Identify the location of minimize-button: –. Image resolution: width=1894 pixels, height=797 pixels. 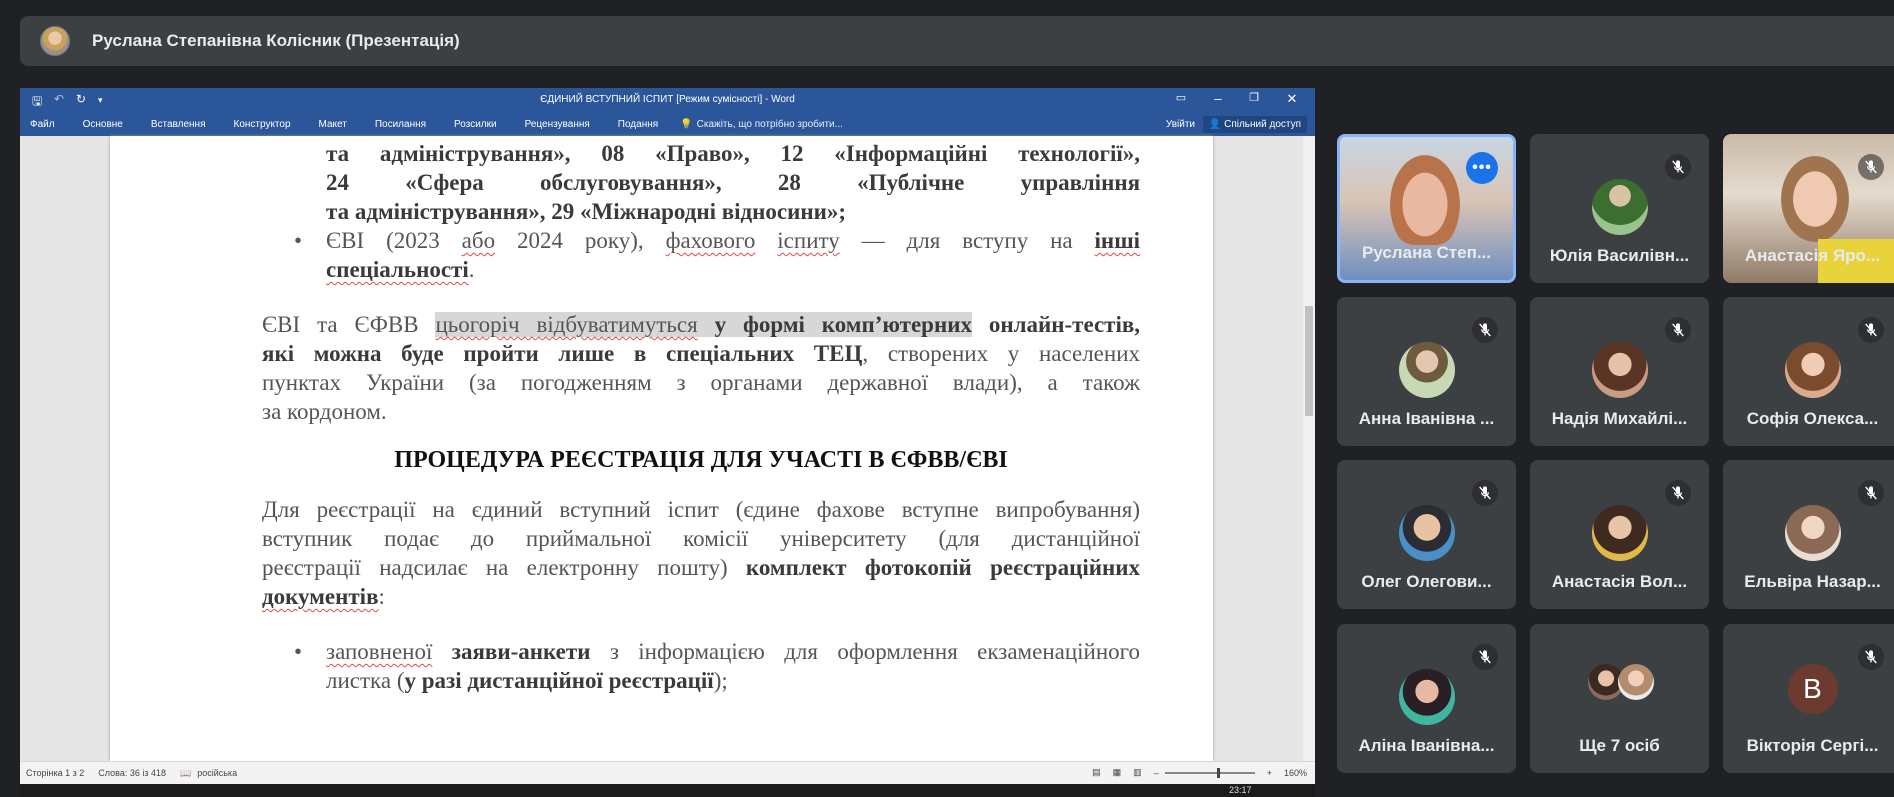
(1218, 98).